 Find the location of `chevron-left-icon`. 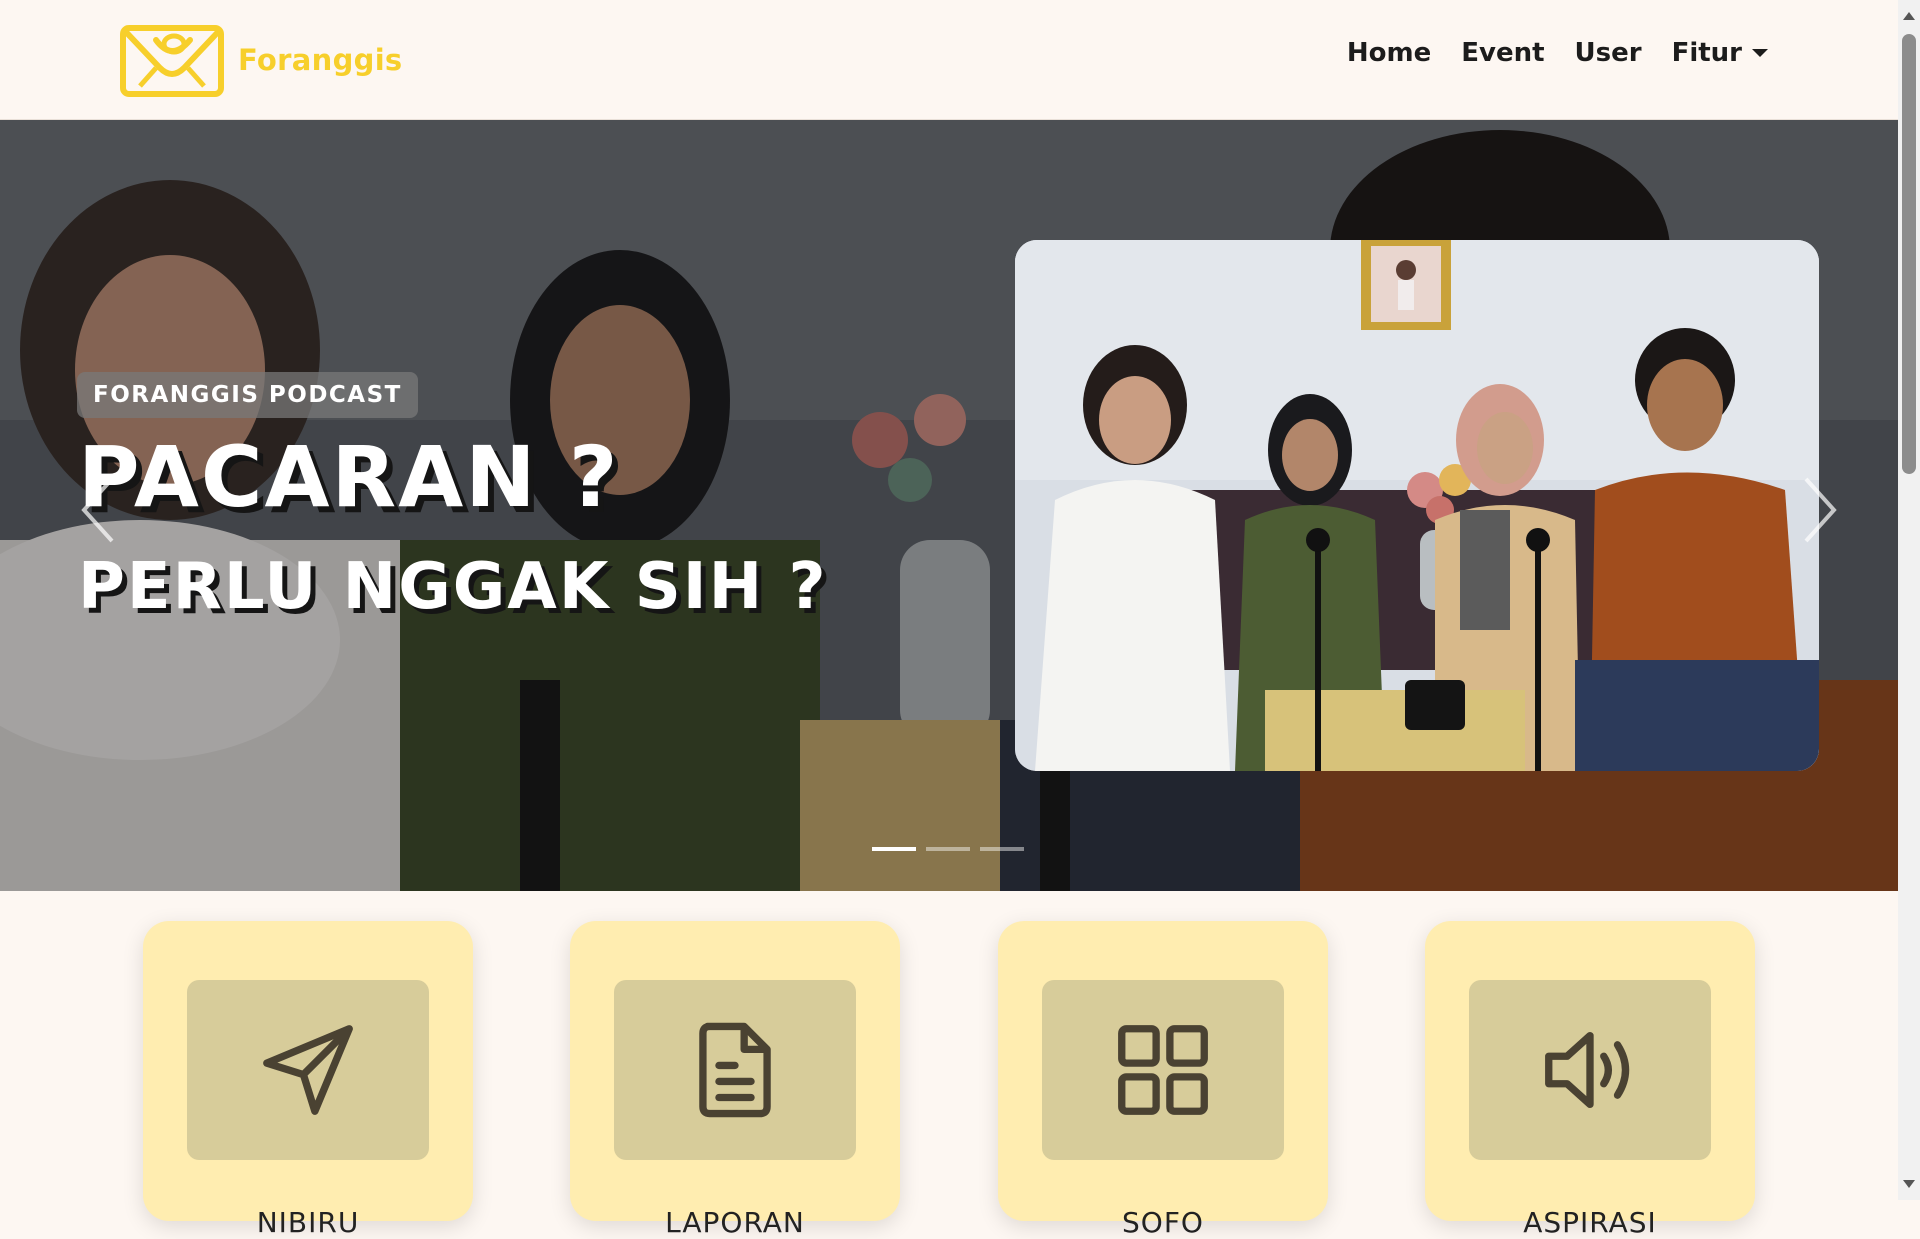

chevron-left-icon is located at coordinates (97, 510).